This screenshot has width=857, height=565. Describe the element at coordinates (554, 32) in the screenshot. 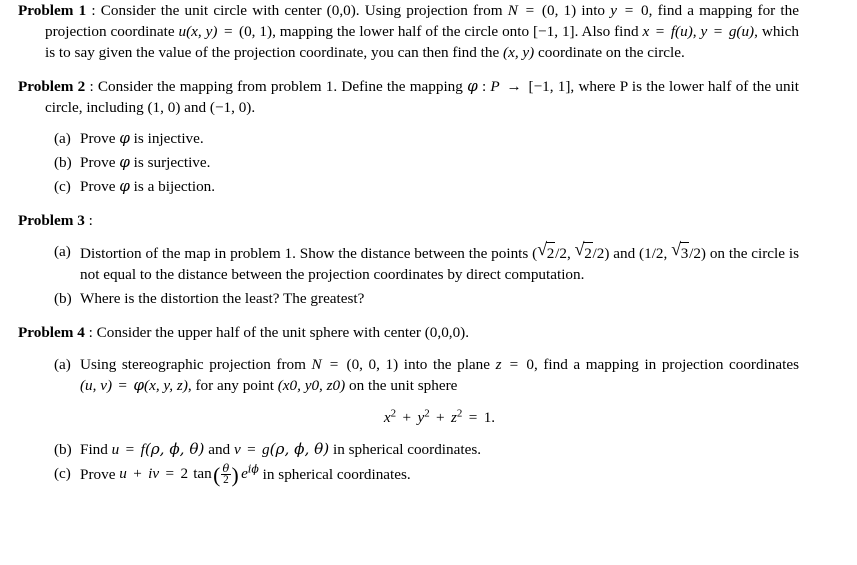

I see `math-interval-p1: [−1, 1]` at that location.